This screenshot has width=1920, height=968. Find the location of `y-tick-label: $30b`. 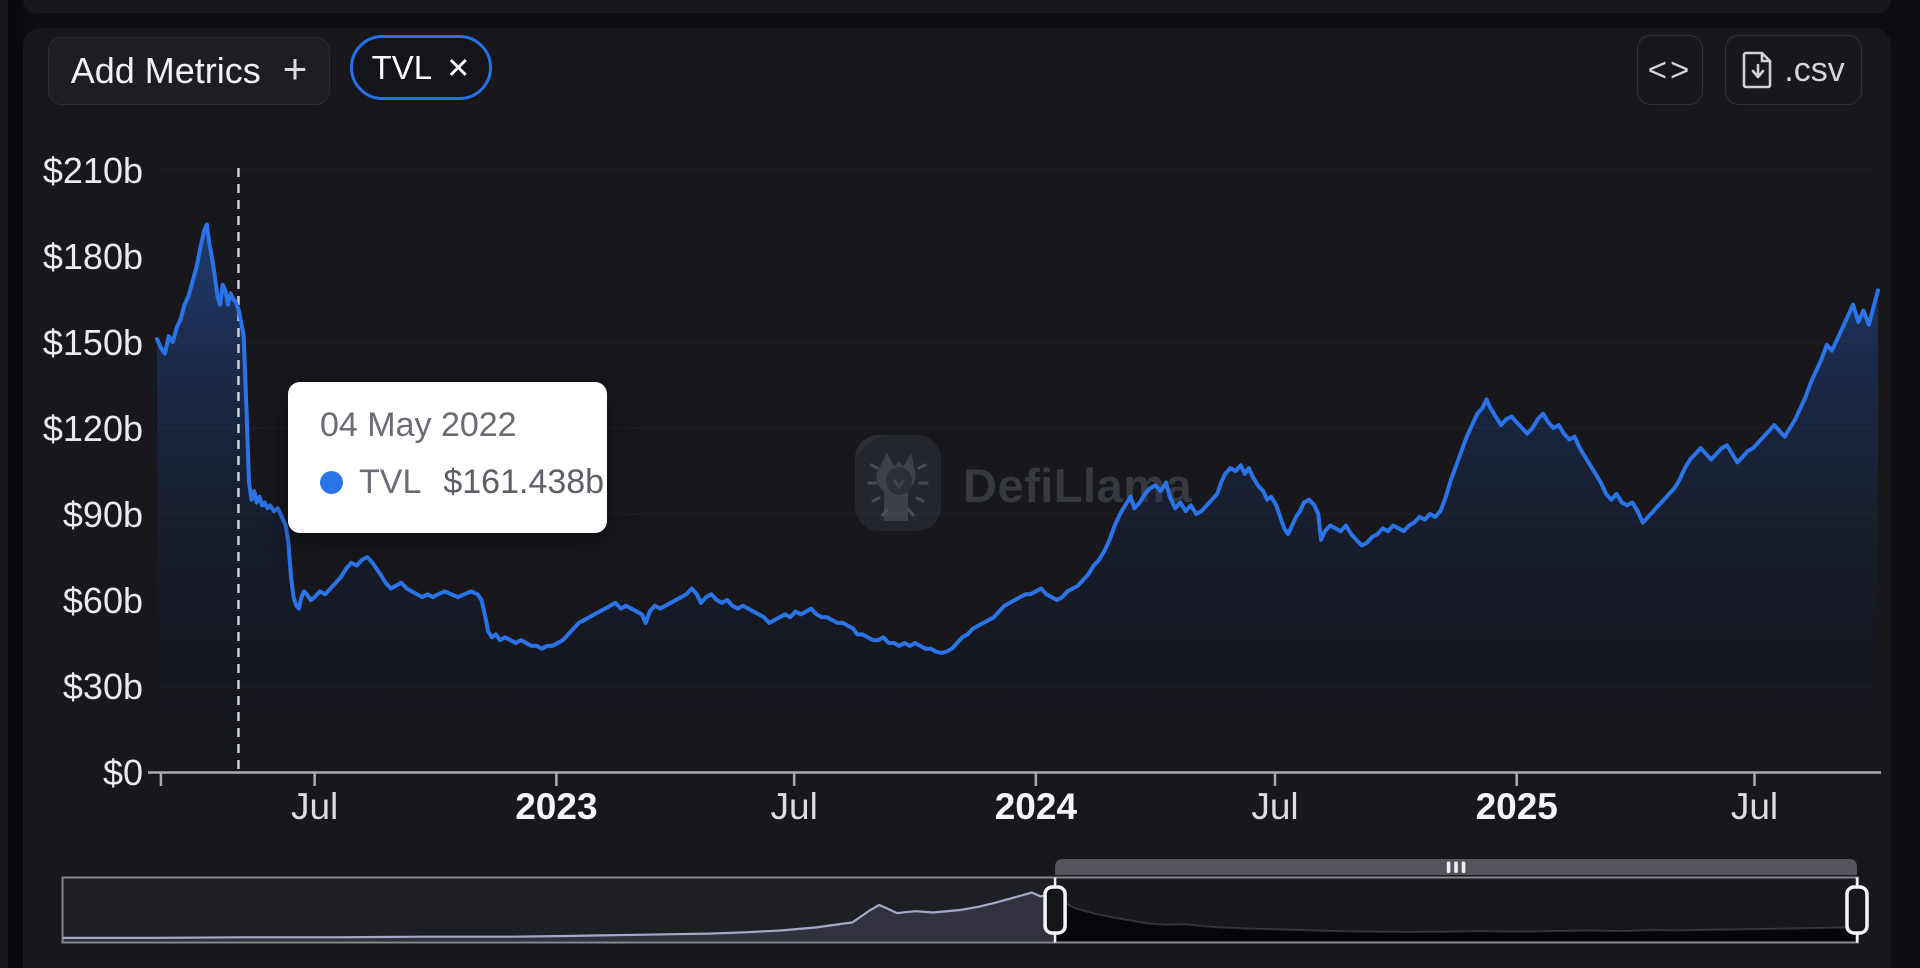

y-tick-label: $30b is located at coordinates (103, 686).